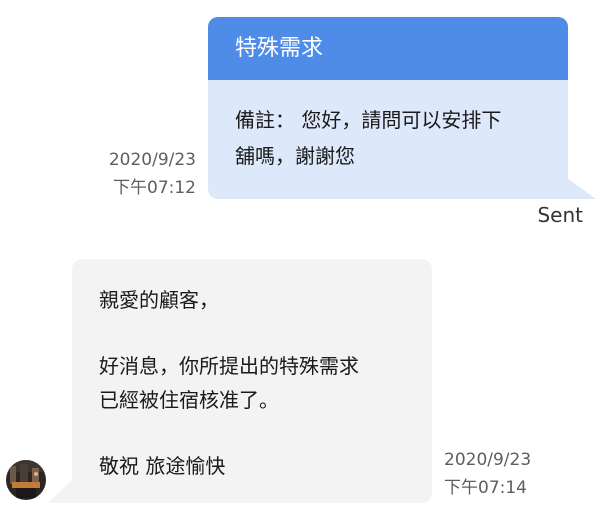  What do you see at coordinates (154, 188) in the screenshot?
I see `sent-time: 下午07:12` at bounding box center [154, 188].